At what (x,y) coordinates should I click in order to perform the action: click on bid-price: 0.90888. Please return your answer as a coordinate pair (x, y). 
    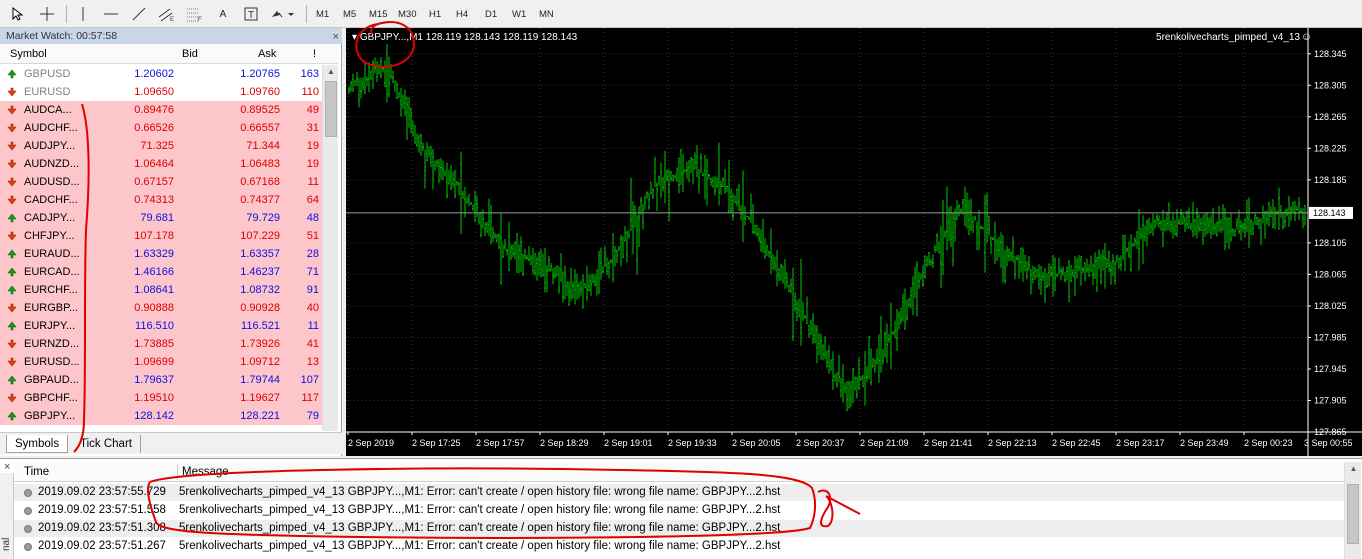
    Looking at the image, I should click on (154, 308).